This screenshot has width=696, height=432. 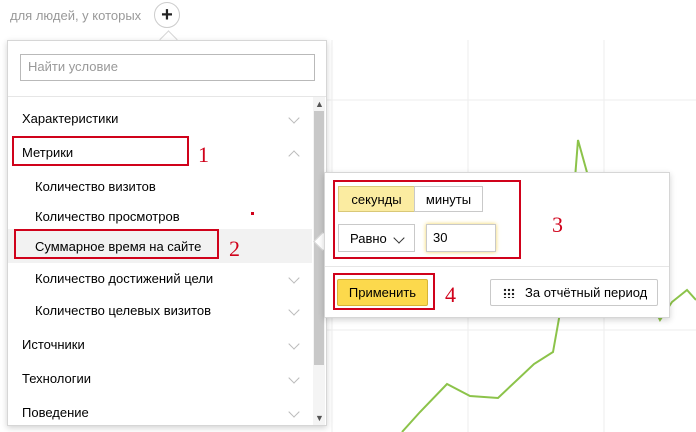 What do you see at coordinates (294, 156) in the screenshot?
I see `chevron-up-icon` at bounding box center [294, 156].